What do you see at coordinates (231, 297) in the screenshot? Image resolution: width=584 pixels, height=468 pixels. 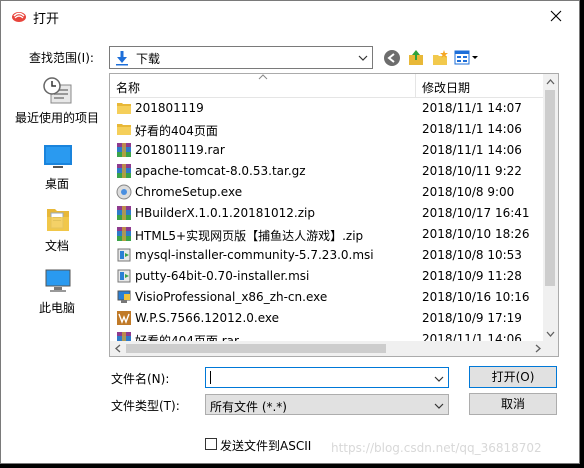 I see `file-name: VisioProfessional_x86_zh-cn.exe` at bounding box center [231, 297].